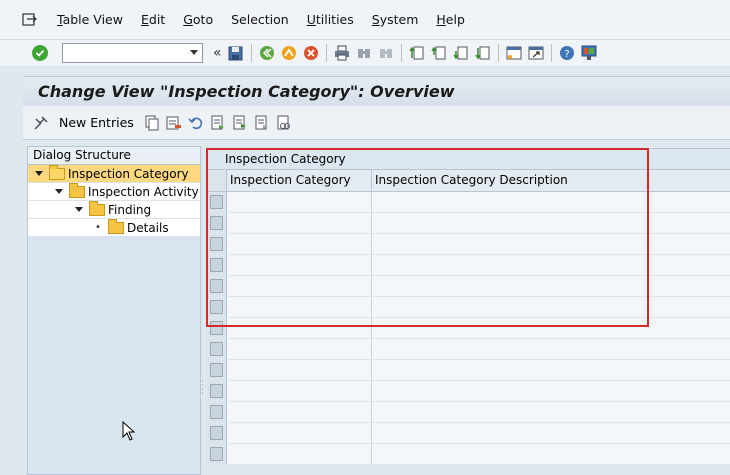  What do you see at coordinates (96, 122) in the screenshot?
I see `new-entries-button: New Entries` at bounding box center [96, 122].